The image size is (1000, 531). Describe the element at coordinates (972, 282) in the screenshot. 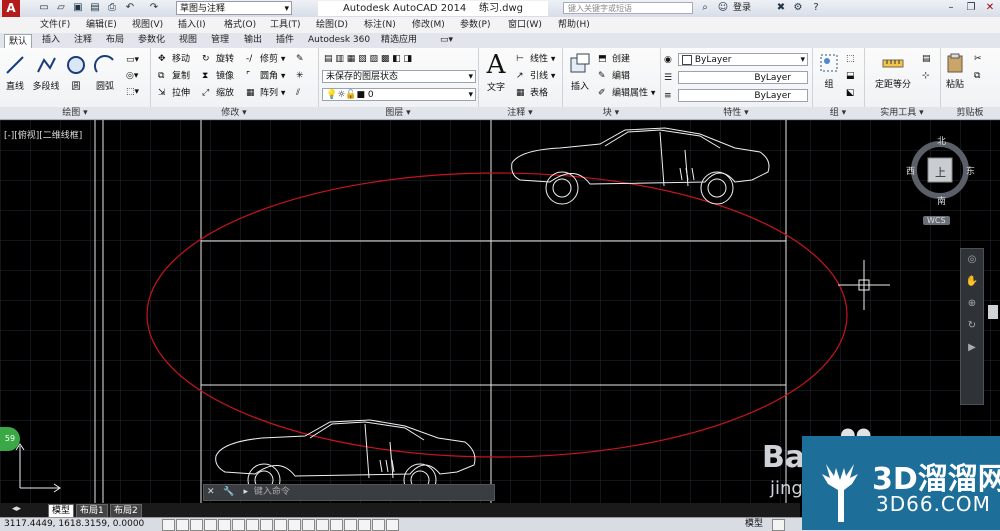

I see `pan-icon: ✋` at that location.